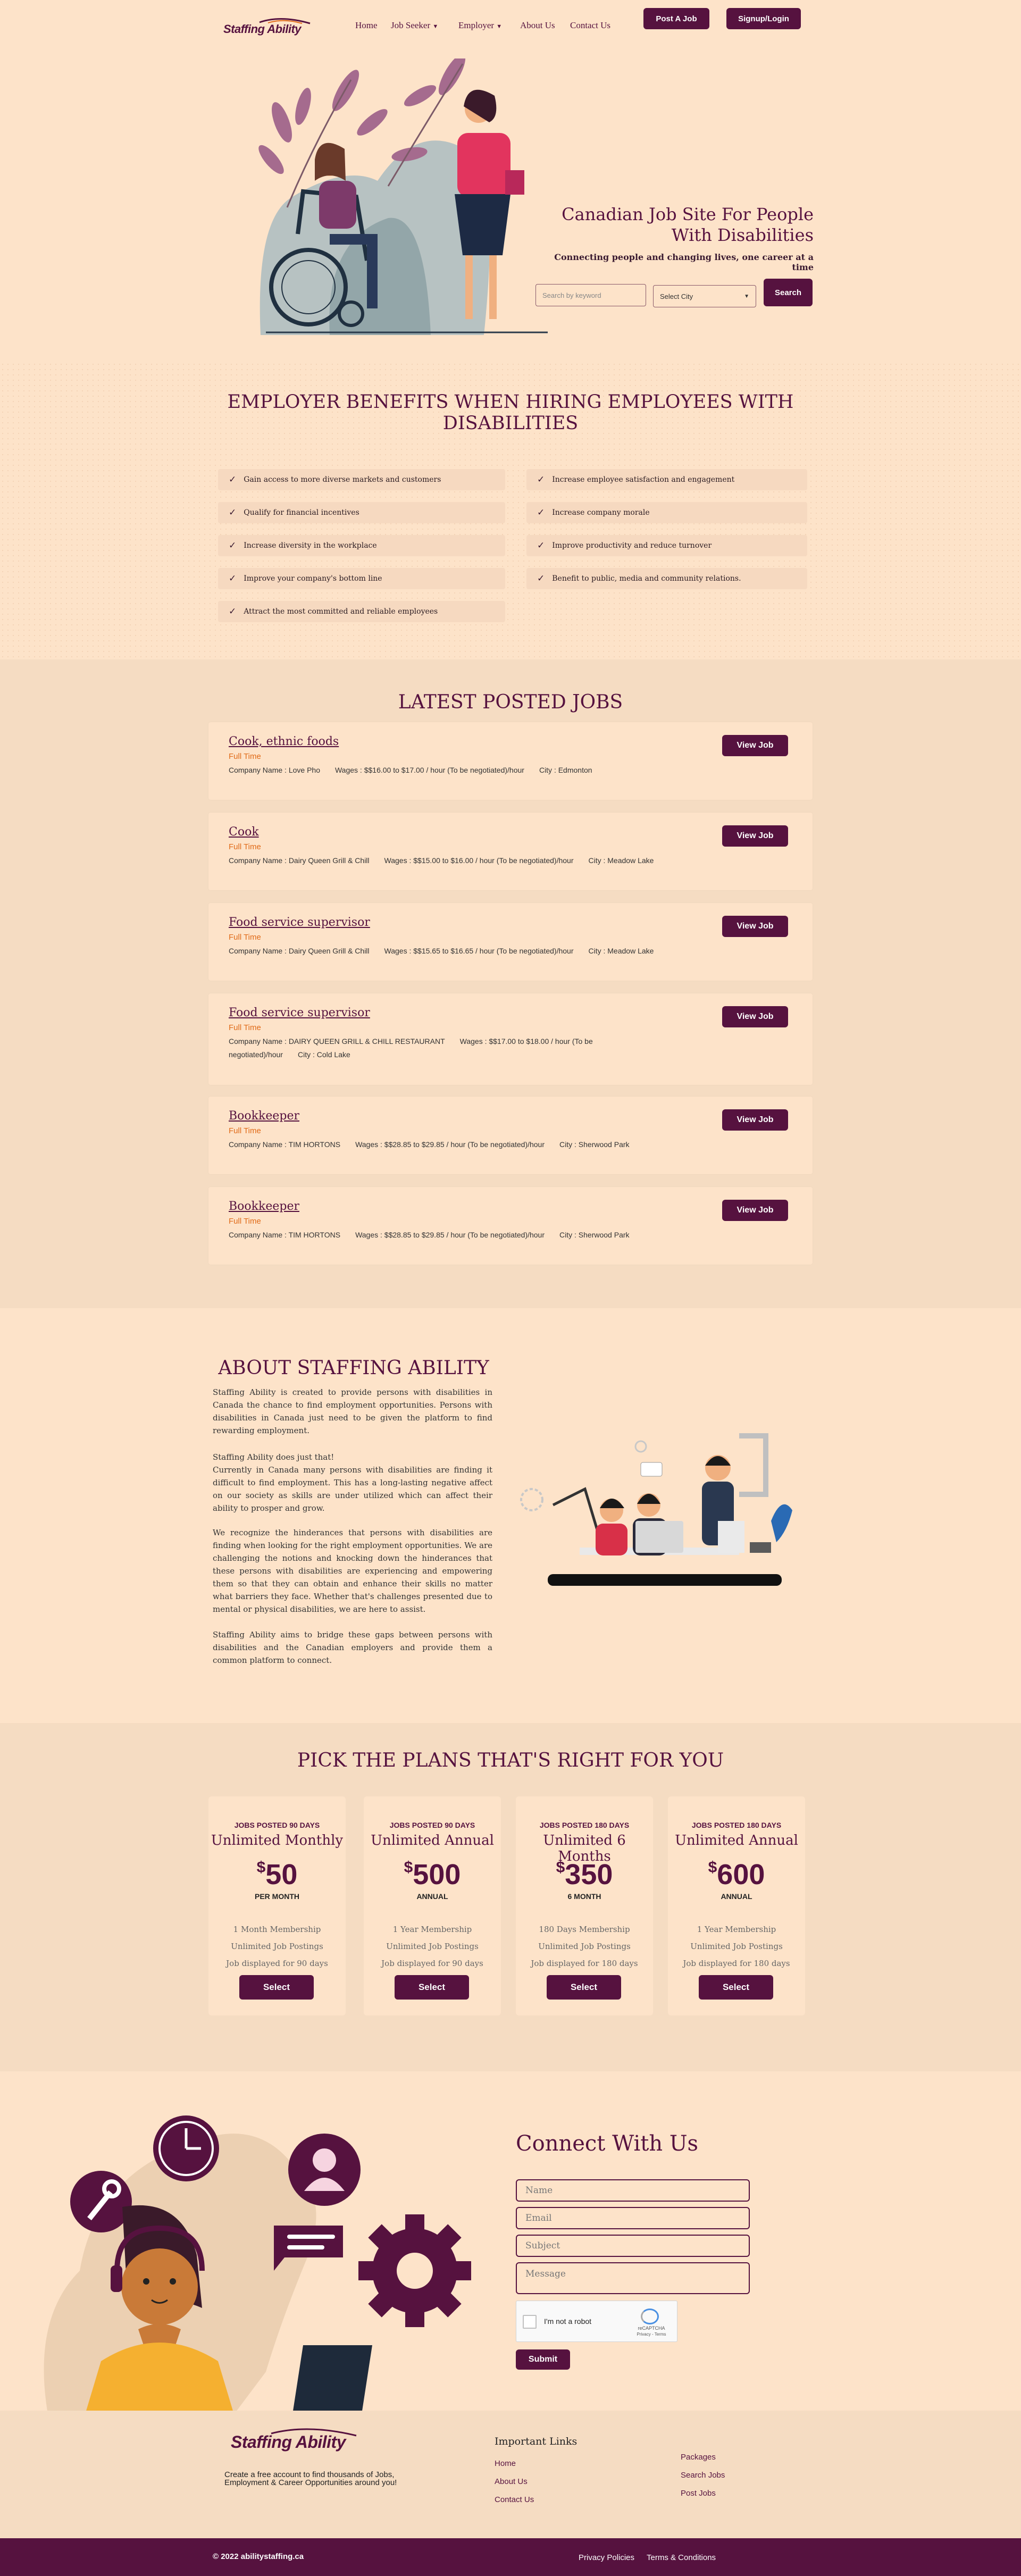  I want to click on plan-feature: Job displayed for 90 days, so click(277, 1963).